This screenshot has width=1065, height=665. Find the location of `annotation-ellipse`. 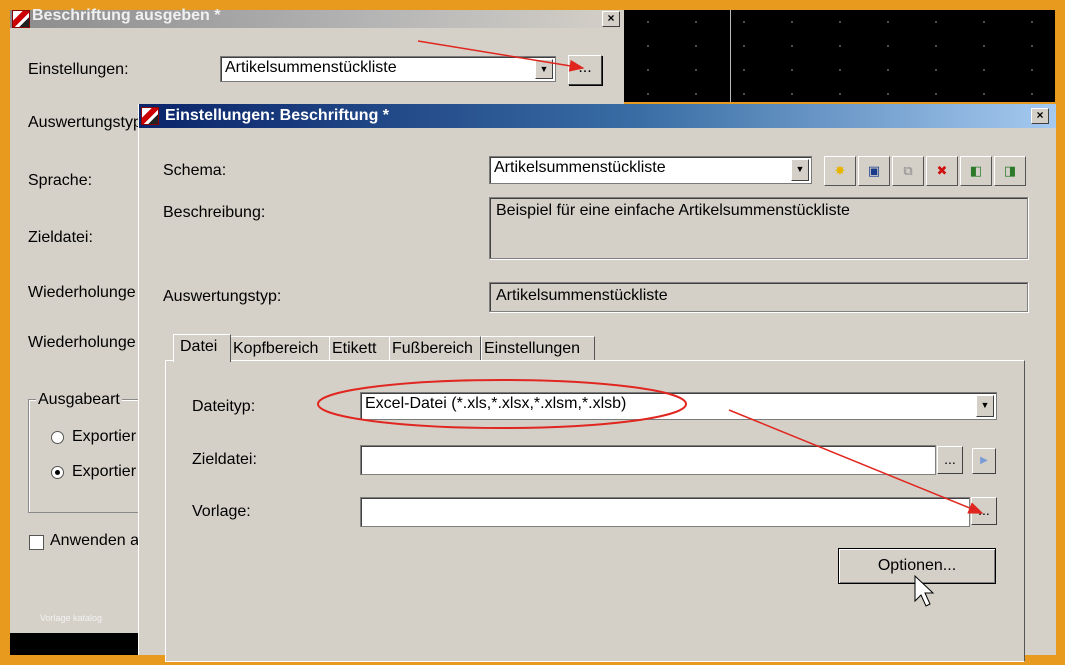

annotation-ellipse is located at coordinates (502, 404).